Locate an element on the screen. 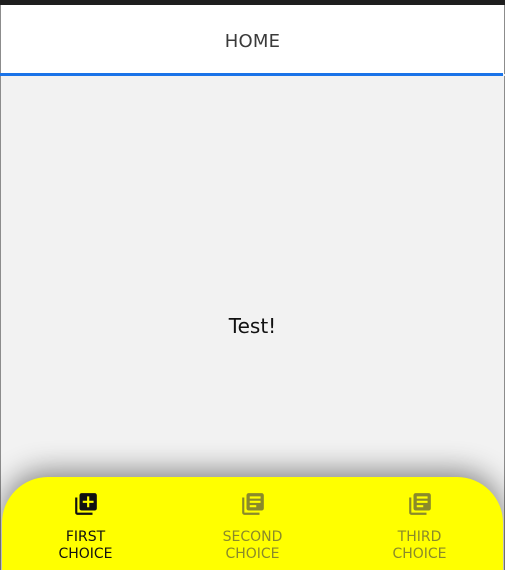 The width and height of the screenshot is (505, 570). nav-label-first-choice: FIRST CHOICE is located at coordinates (85, 545).